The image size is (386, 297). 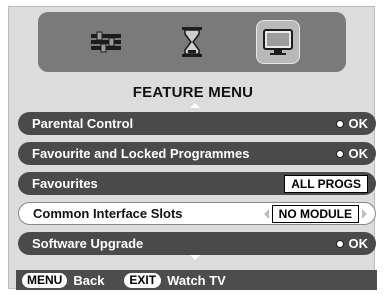 I want to click on menu-title: FEATURE MENU, so click(x=193, y=92).